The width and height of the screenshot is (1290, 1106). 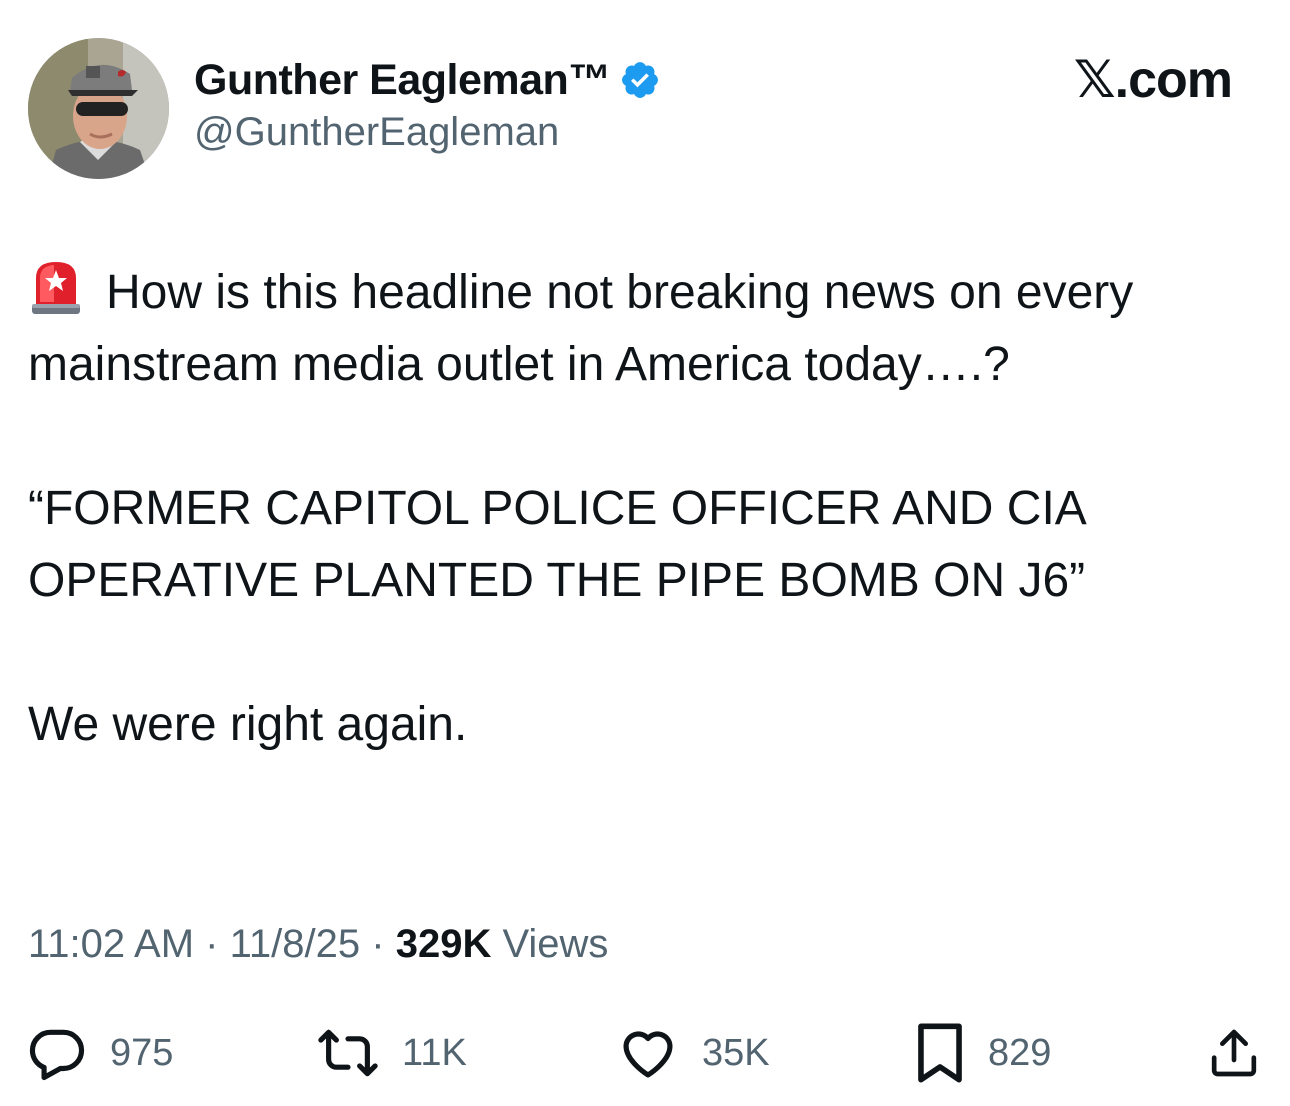 I want to click on reply-count: 975, so click(x=142, y=1052).